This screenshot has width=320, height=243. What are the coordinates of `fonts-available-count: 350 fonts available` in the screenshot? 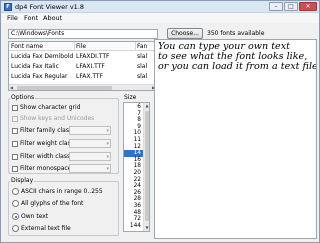 It's located at (236, 33).